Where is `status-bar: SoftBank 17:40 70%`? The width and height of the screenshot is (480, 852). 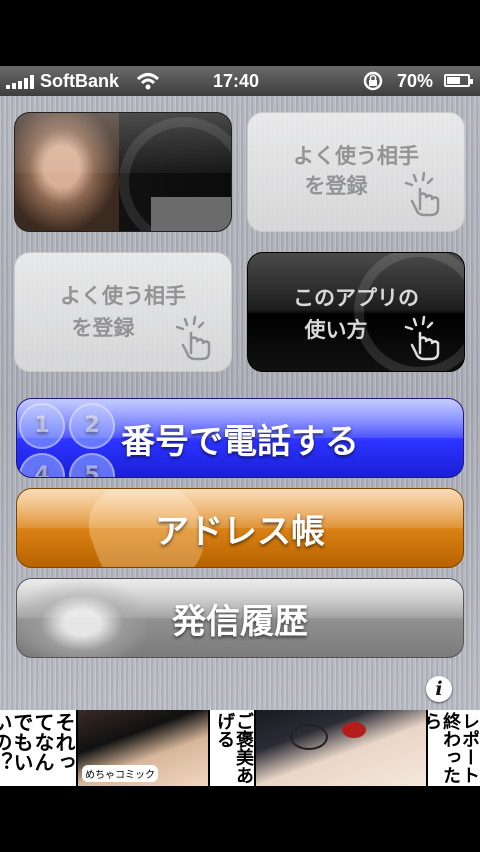
status-bar: SoftBank 17:40 70% is located at coordinates (240, 81).